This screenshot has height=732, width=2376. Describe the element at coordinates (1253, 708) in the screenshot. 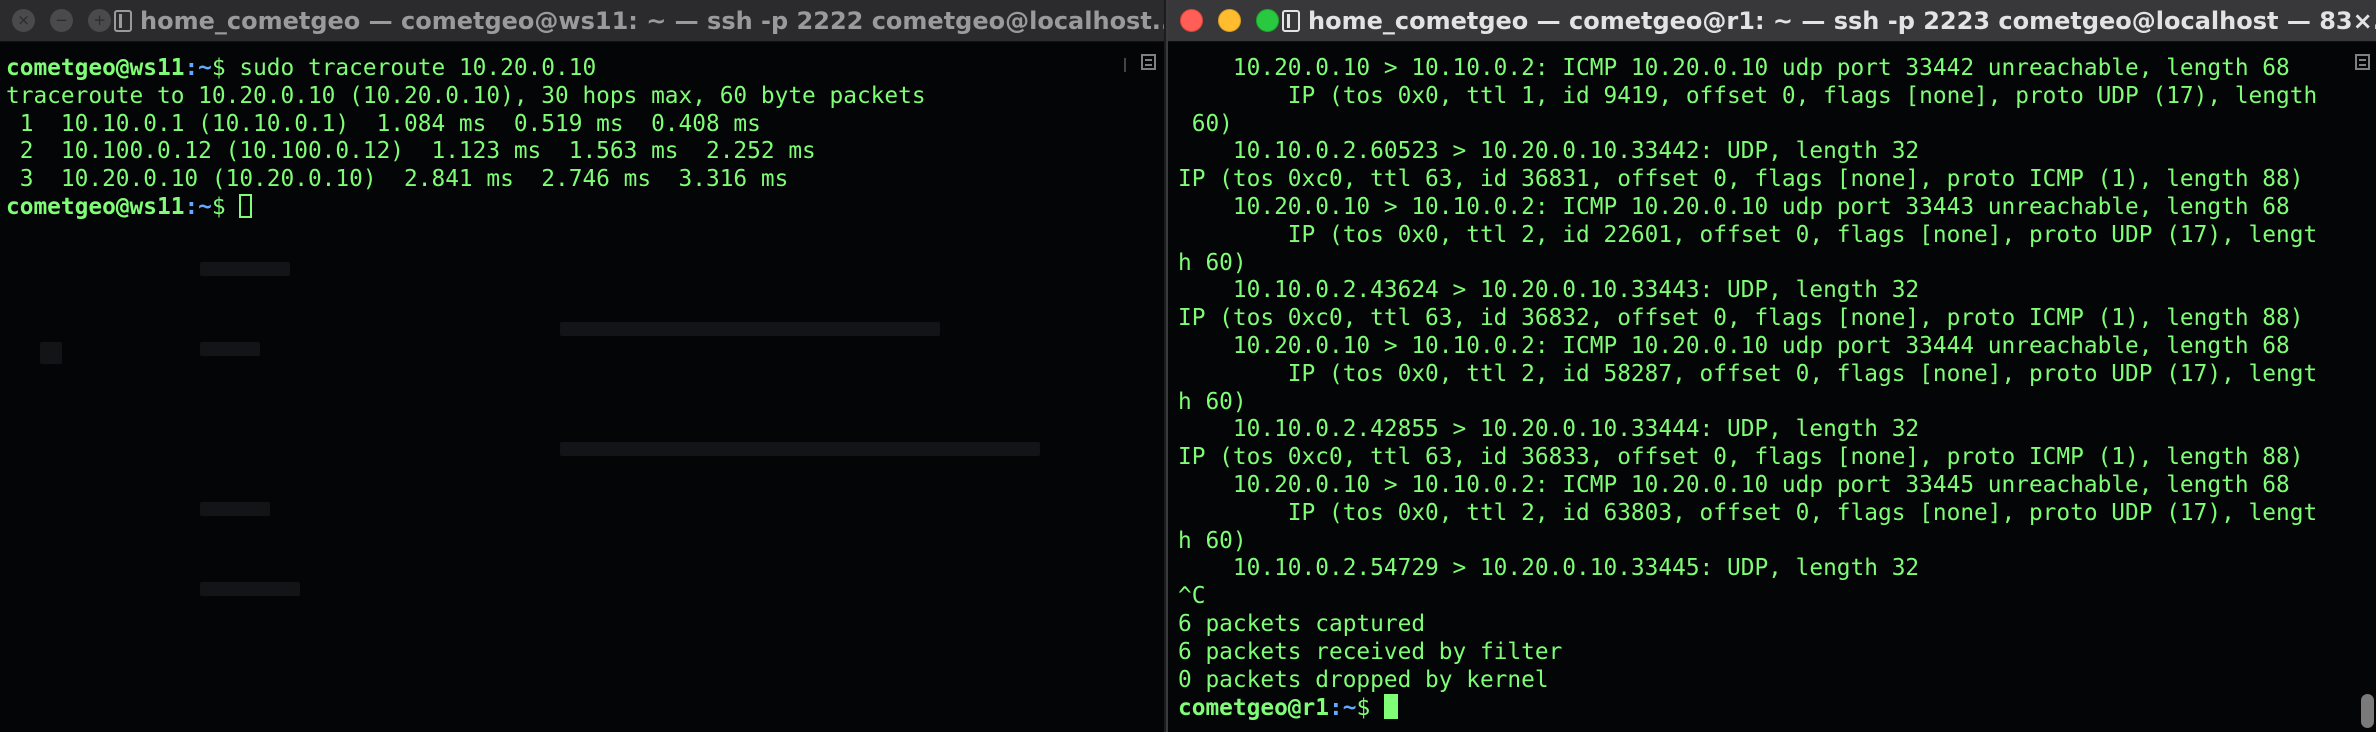

I see `prompt-user-host: cometgeo@r1` at that location.